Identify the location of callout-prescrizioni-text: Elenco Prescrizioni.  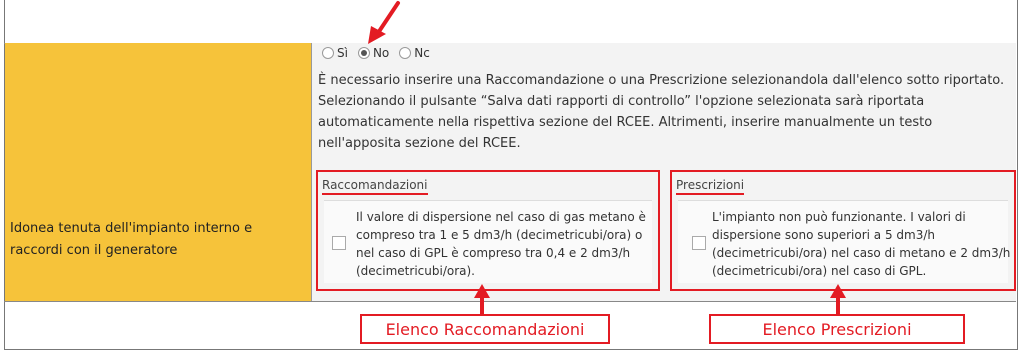
(837, 329).